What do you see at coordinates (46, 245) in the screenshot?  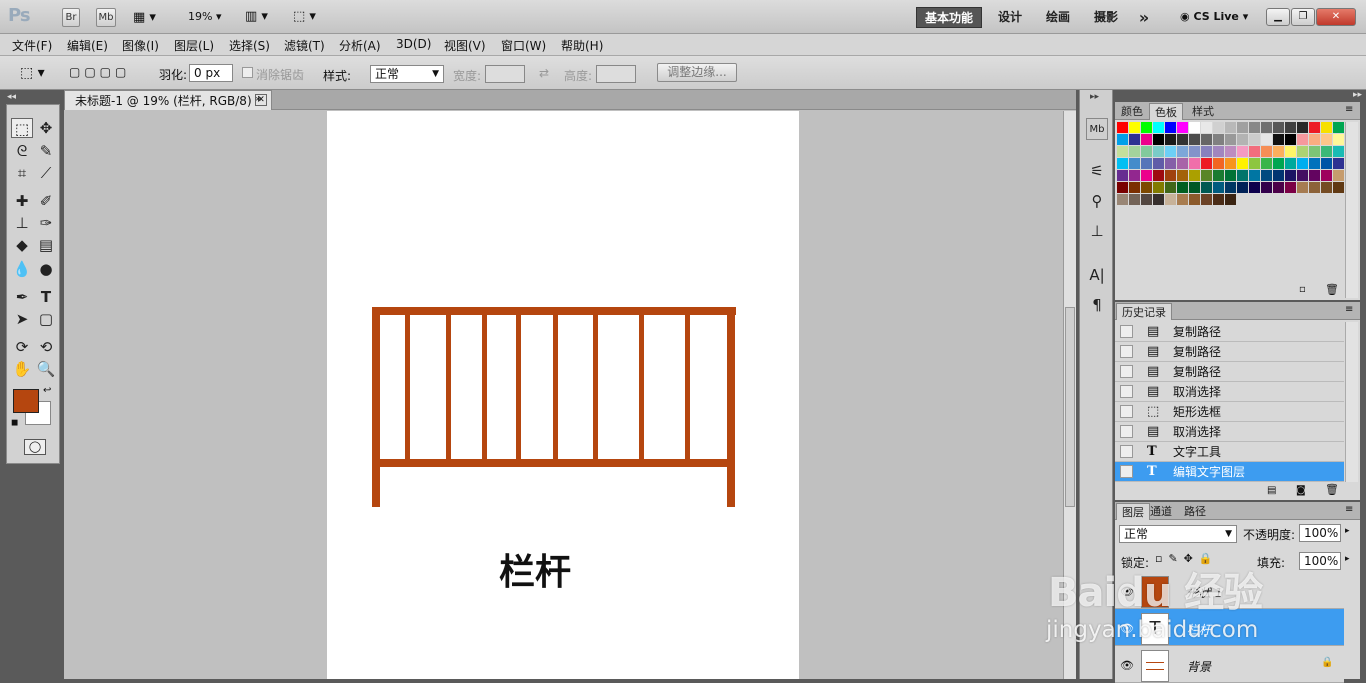 I see `gradient-tool: ▤` at bounding box center [46, 245].